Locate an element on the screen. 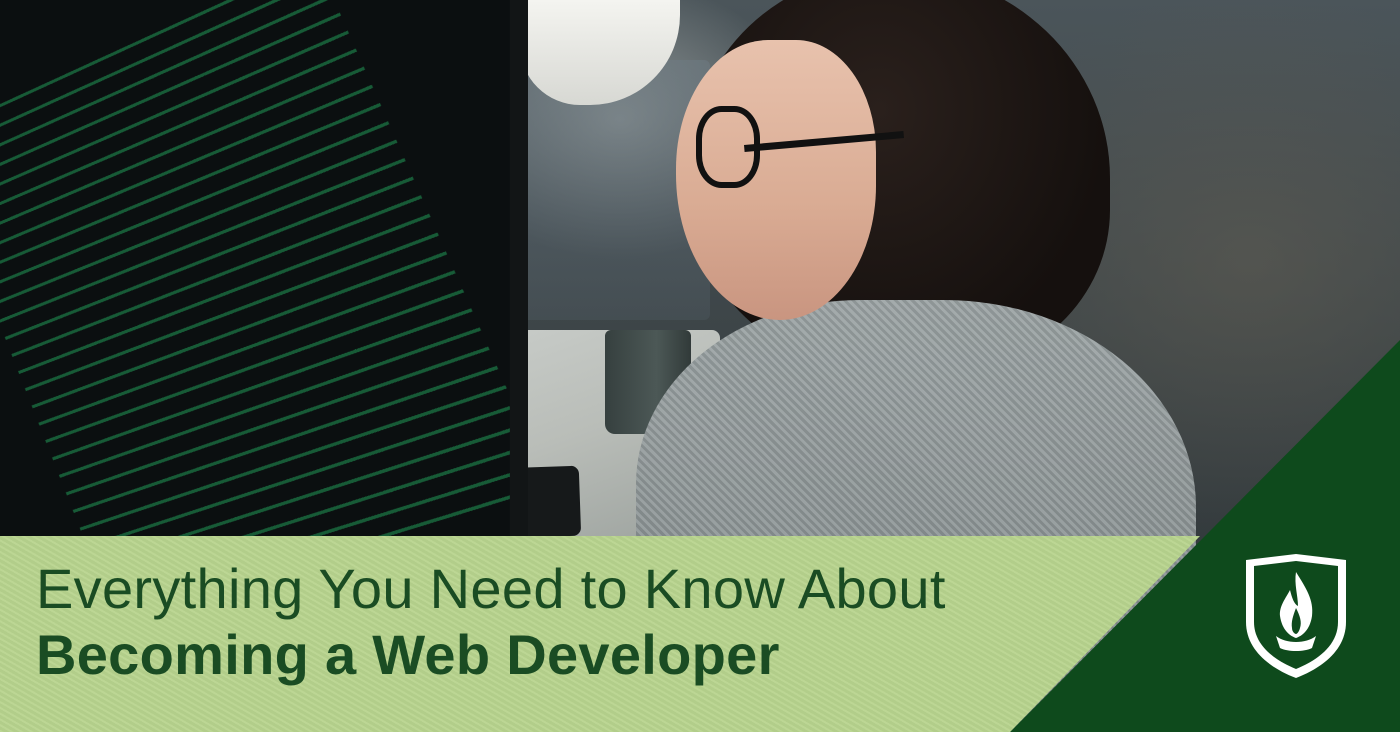 The width and height of the screenshot is (1400, 732). headline-line-1: Everything You Need to Know About is located at coordinates (491, 588).